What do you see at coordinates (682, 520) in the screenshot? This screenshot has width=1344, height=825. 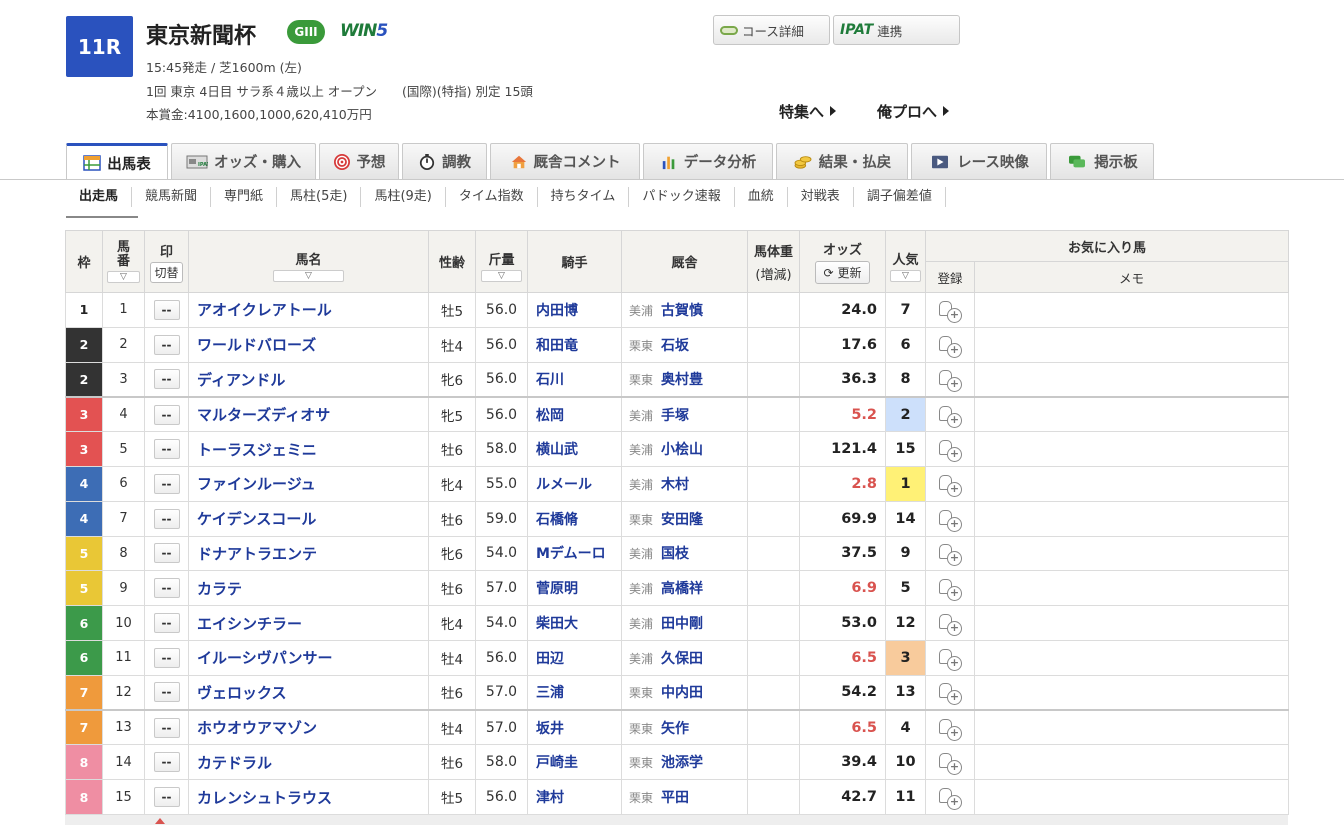 I see `trainer-link: 安田隆` at bounding box center [682, 520].